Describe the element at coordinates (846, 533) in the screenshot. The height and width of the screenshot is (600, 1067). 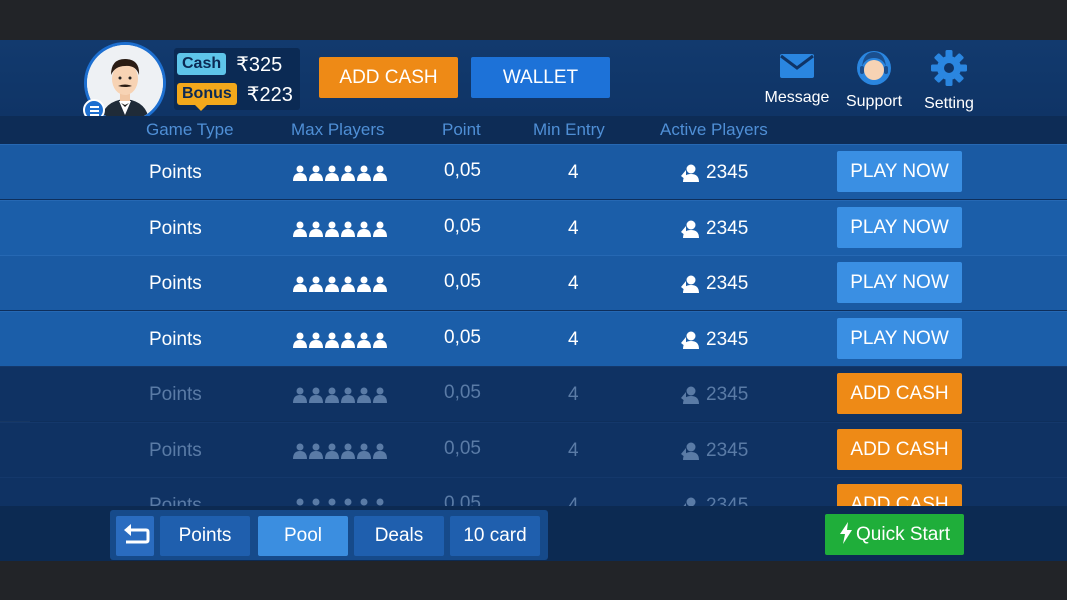
I see `lightning-icon` at that location.